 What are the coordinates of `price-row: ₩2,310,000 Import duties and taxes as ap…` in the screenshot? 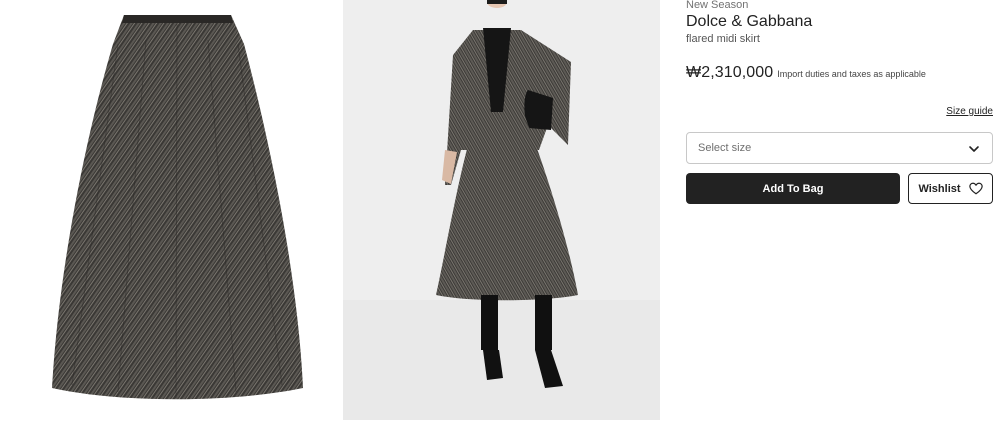 It's located at (806, 73).